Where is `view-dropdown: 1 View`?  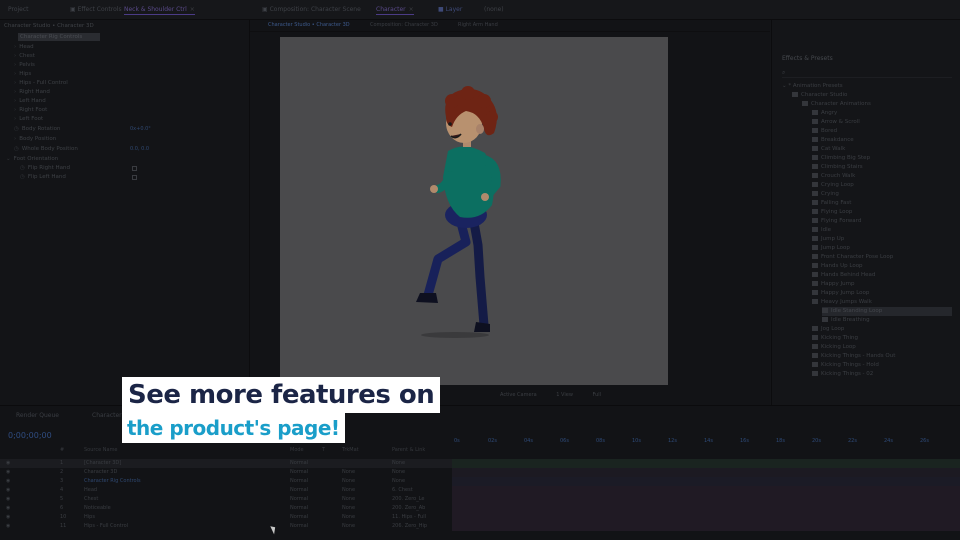
view-dropdown: 1 View is located at coordinates (564, 395).